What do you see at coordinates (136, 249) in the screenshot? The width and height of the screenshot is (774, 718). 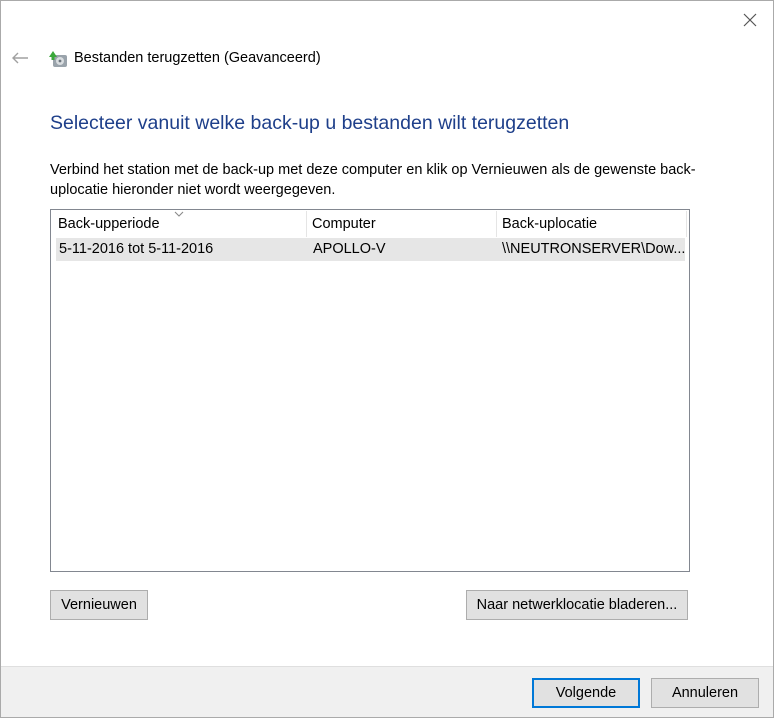 I see `cell-backup-period: 5-11-2016 tot 5-11-2016` at bounding box center [136, 249].